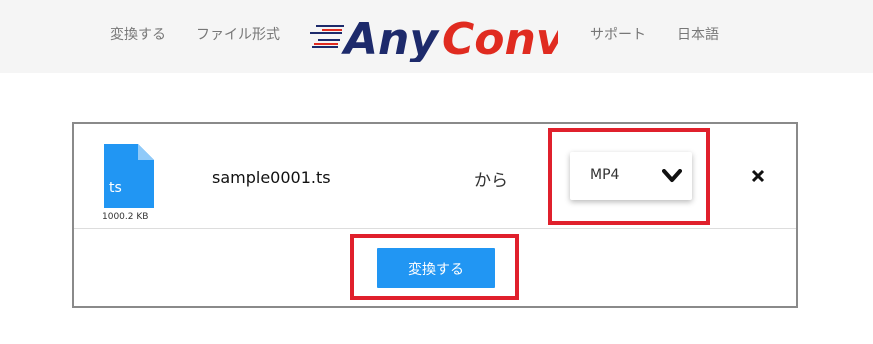 This screenshot has width=873, height=344. I want to click on card-divider, so click(435, 228).